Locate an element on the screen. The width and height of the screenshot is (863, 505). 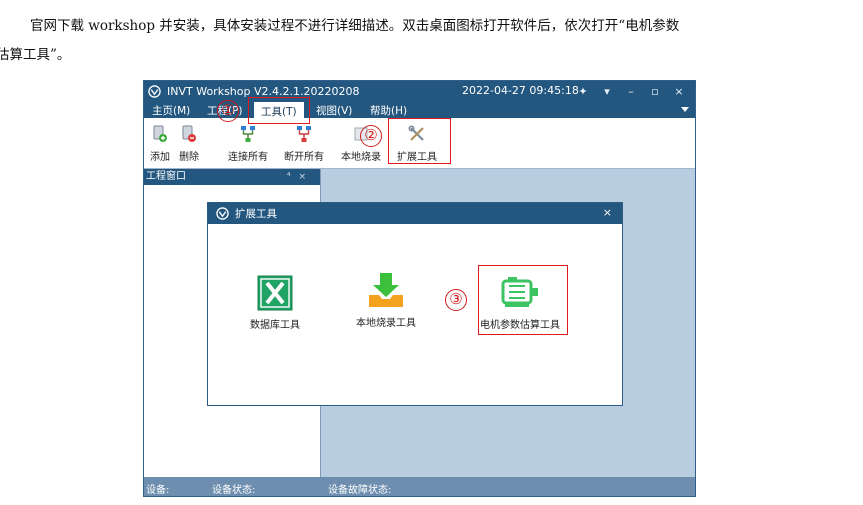
dropdown-icon: ▾ is located at coordinates (607, 91).